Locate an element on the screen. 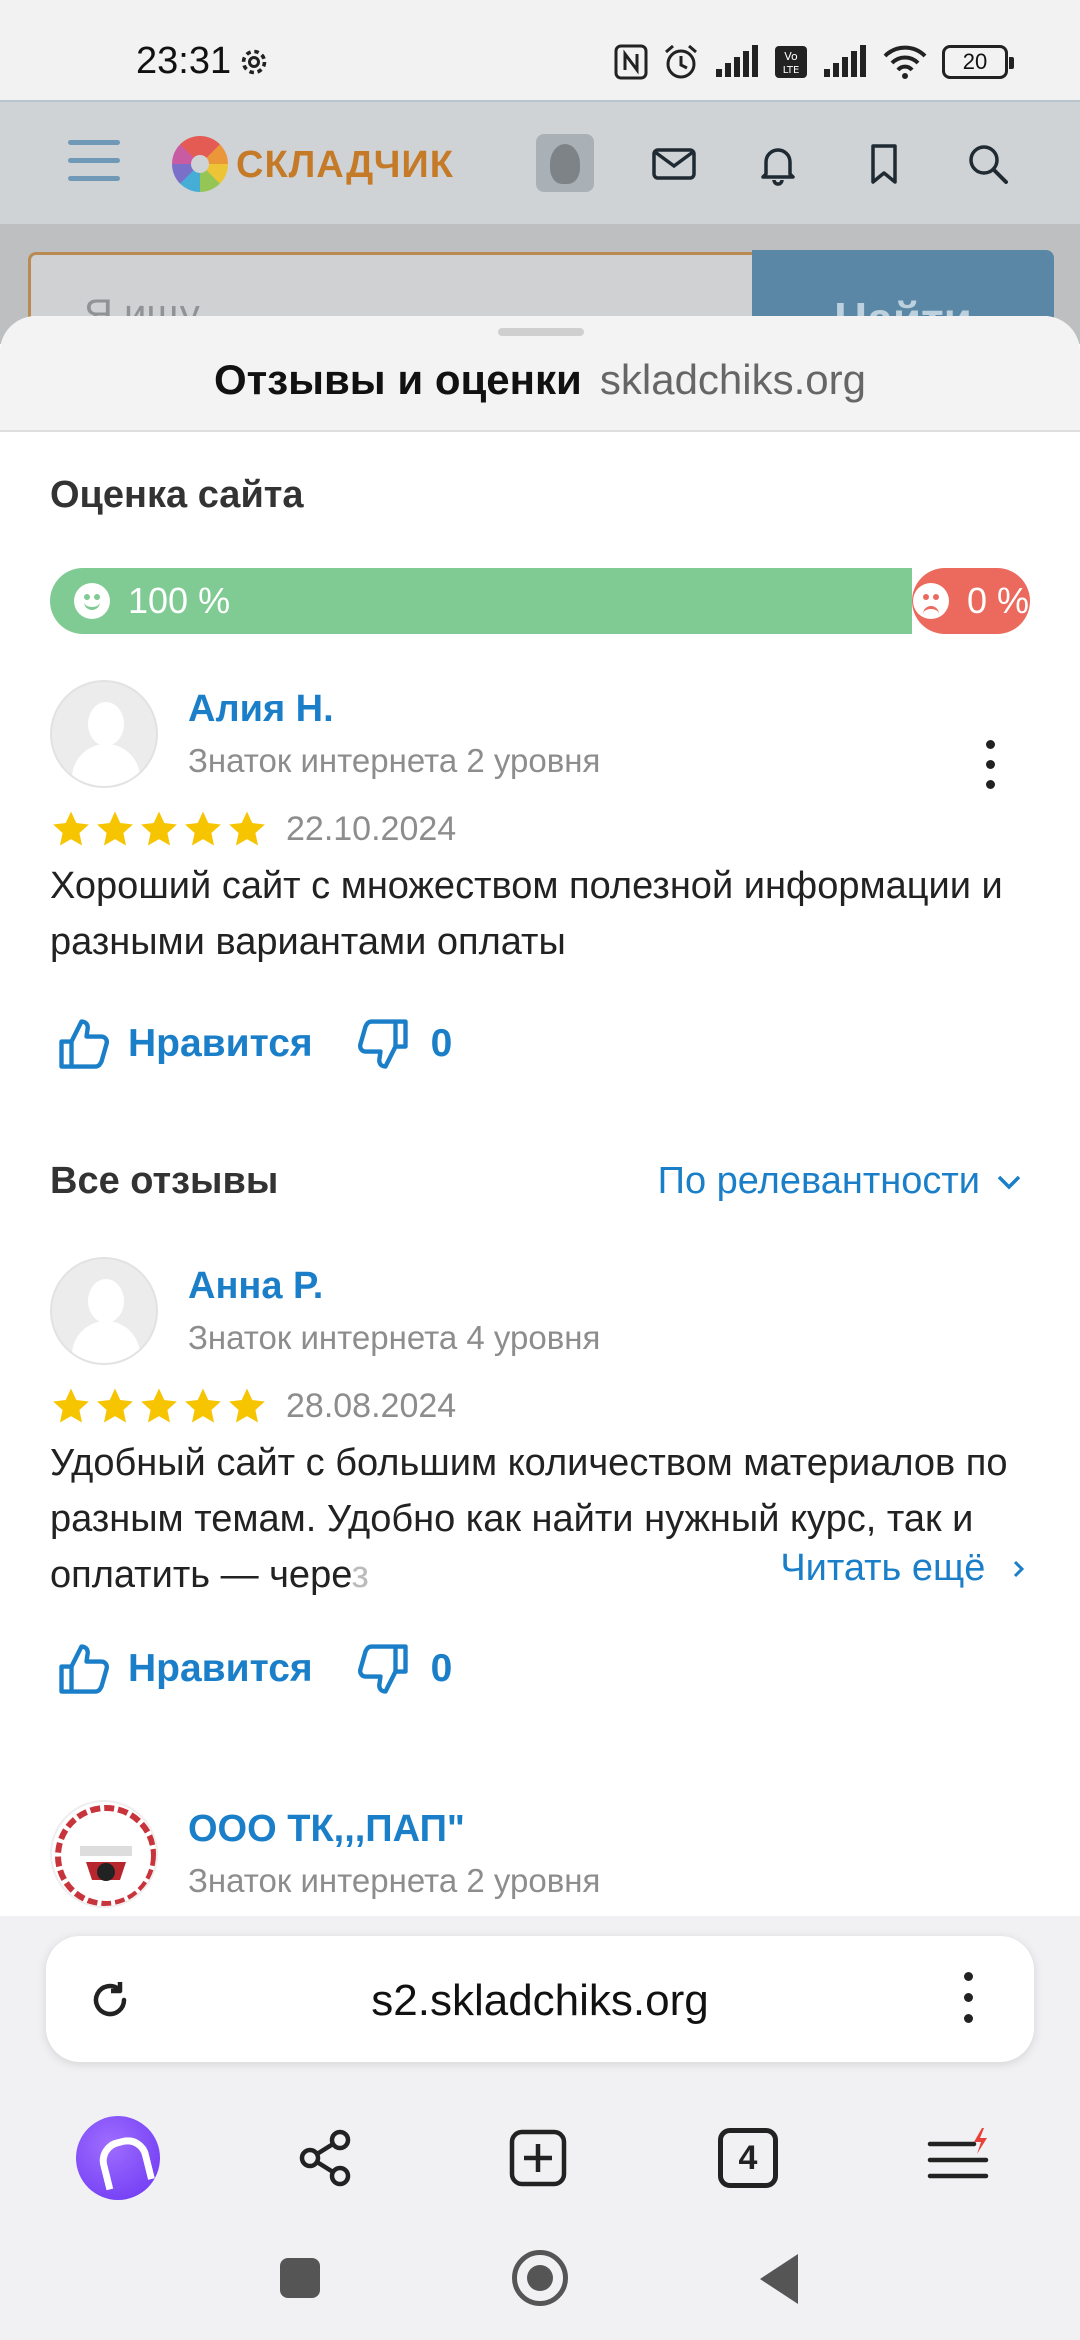  reviewer-name: ООО ТК,,,ПАП" is located at coordinates (326, 1829).